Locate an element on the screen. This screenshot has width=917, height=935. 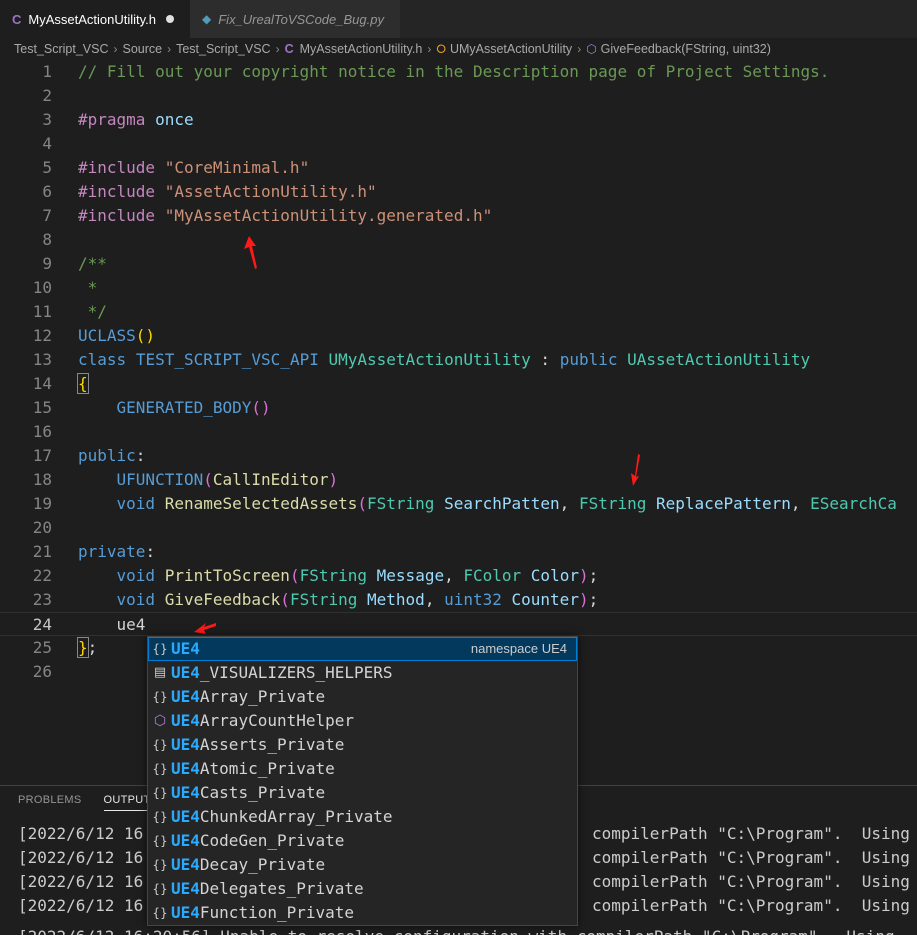
code-line: 10 * is located at coordinates (458, 288).